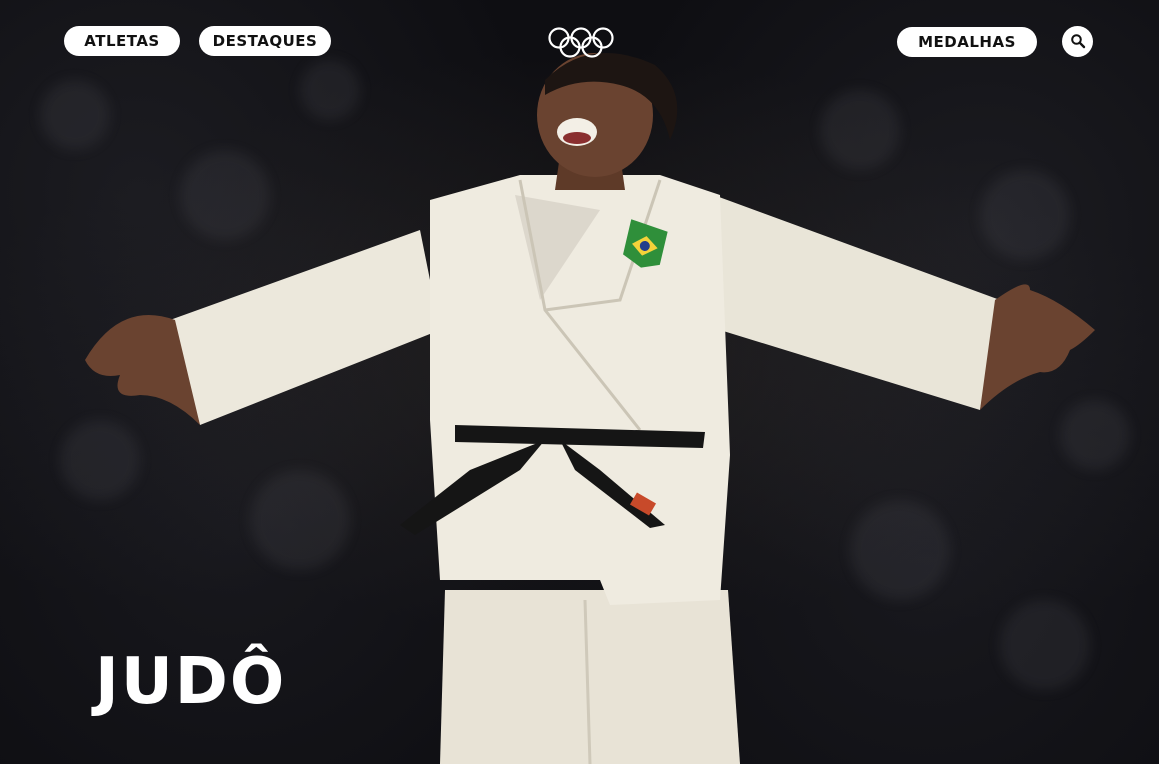 Image resolution: width=1159 pixels, height=764 pixels. Describe the element at coordinates (967, 42) in the screenshot. I see `nav-medalhas-button: MEDALHAS` at that location.